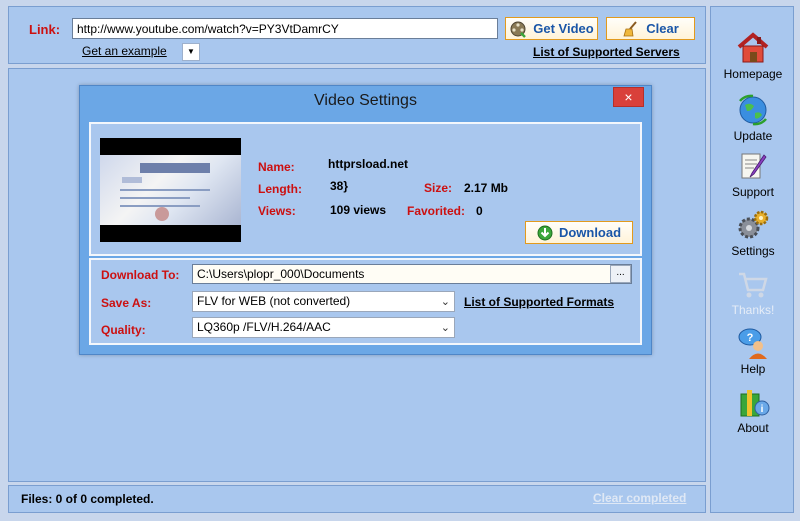 This screenshot has width=800, height=521. What do you see at coordinates (436, 211) in the screenshot?
I see `favorited-label: Favorited:` at bounding box center [436, 211].